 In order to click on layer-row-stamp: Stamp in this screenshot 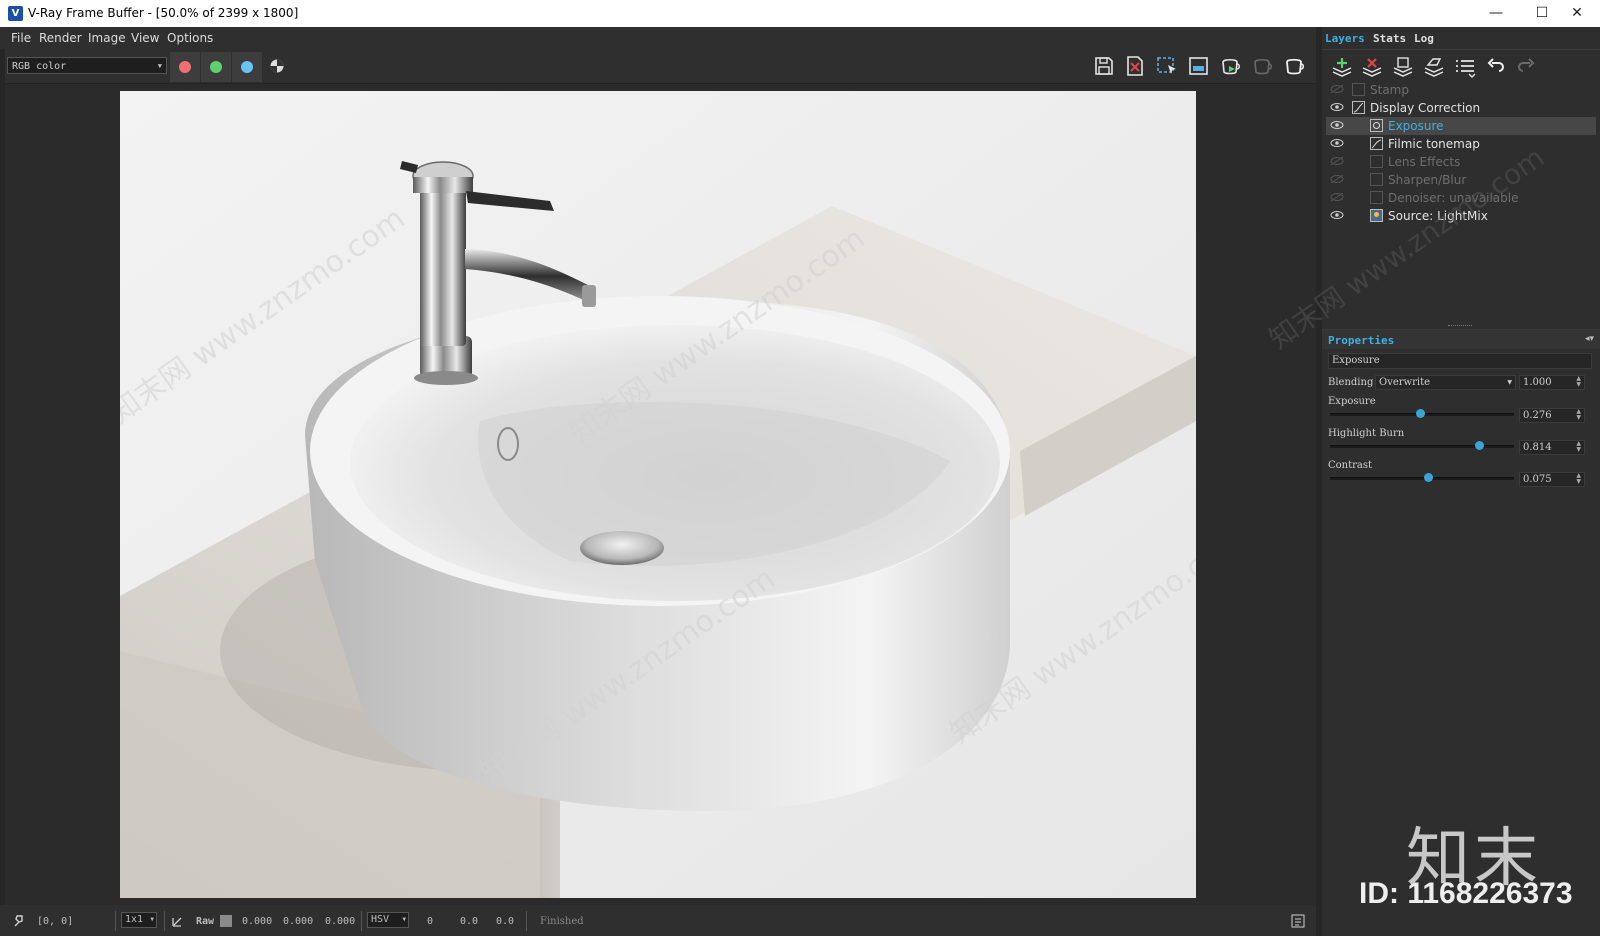, I will do `click(1461, 90)`.